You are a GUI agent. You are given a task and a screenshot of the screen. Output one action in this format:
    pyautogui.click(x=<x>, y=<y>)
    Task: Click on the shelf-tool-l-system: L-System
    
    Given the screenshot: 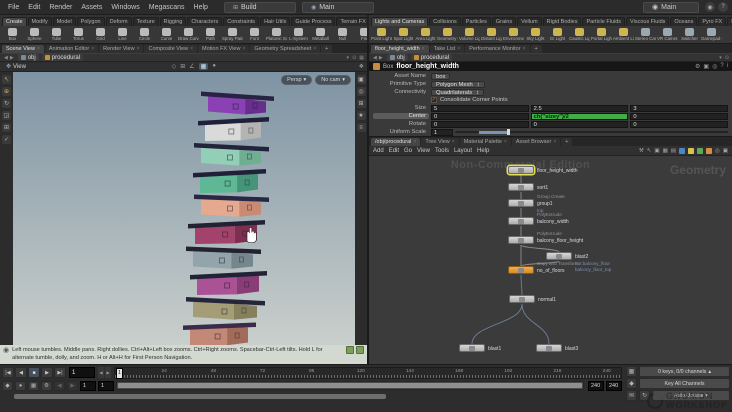 What is the action you would take?
    pyautogui.click(x=298, y=34)
    